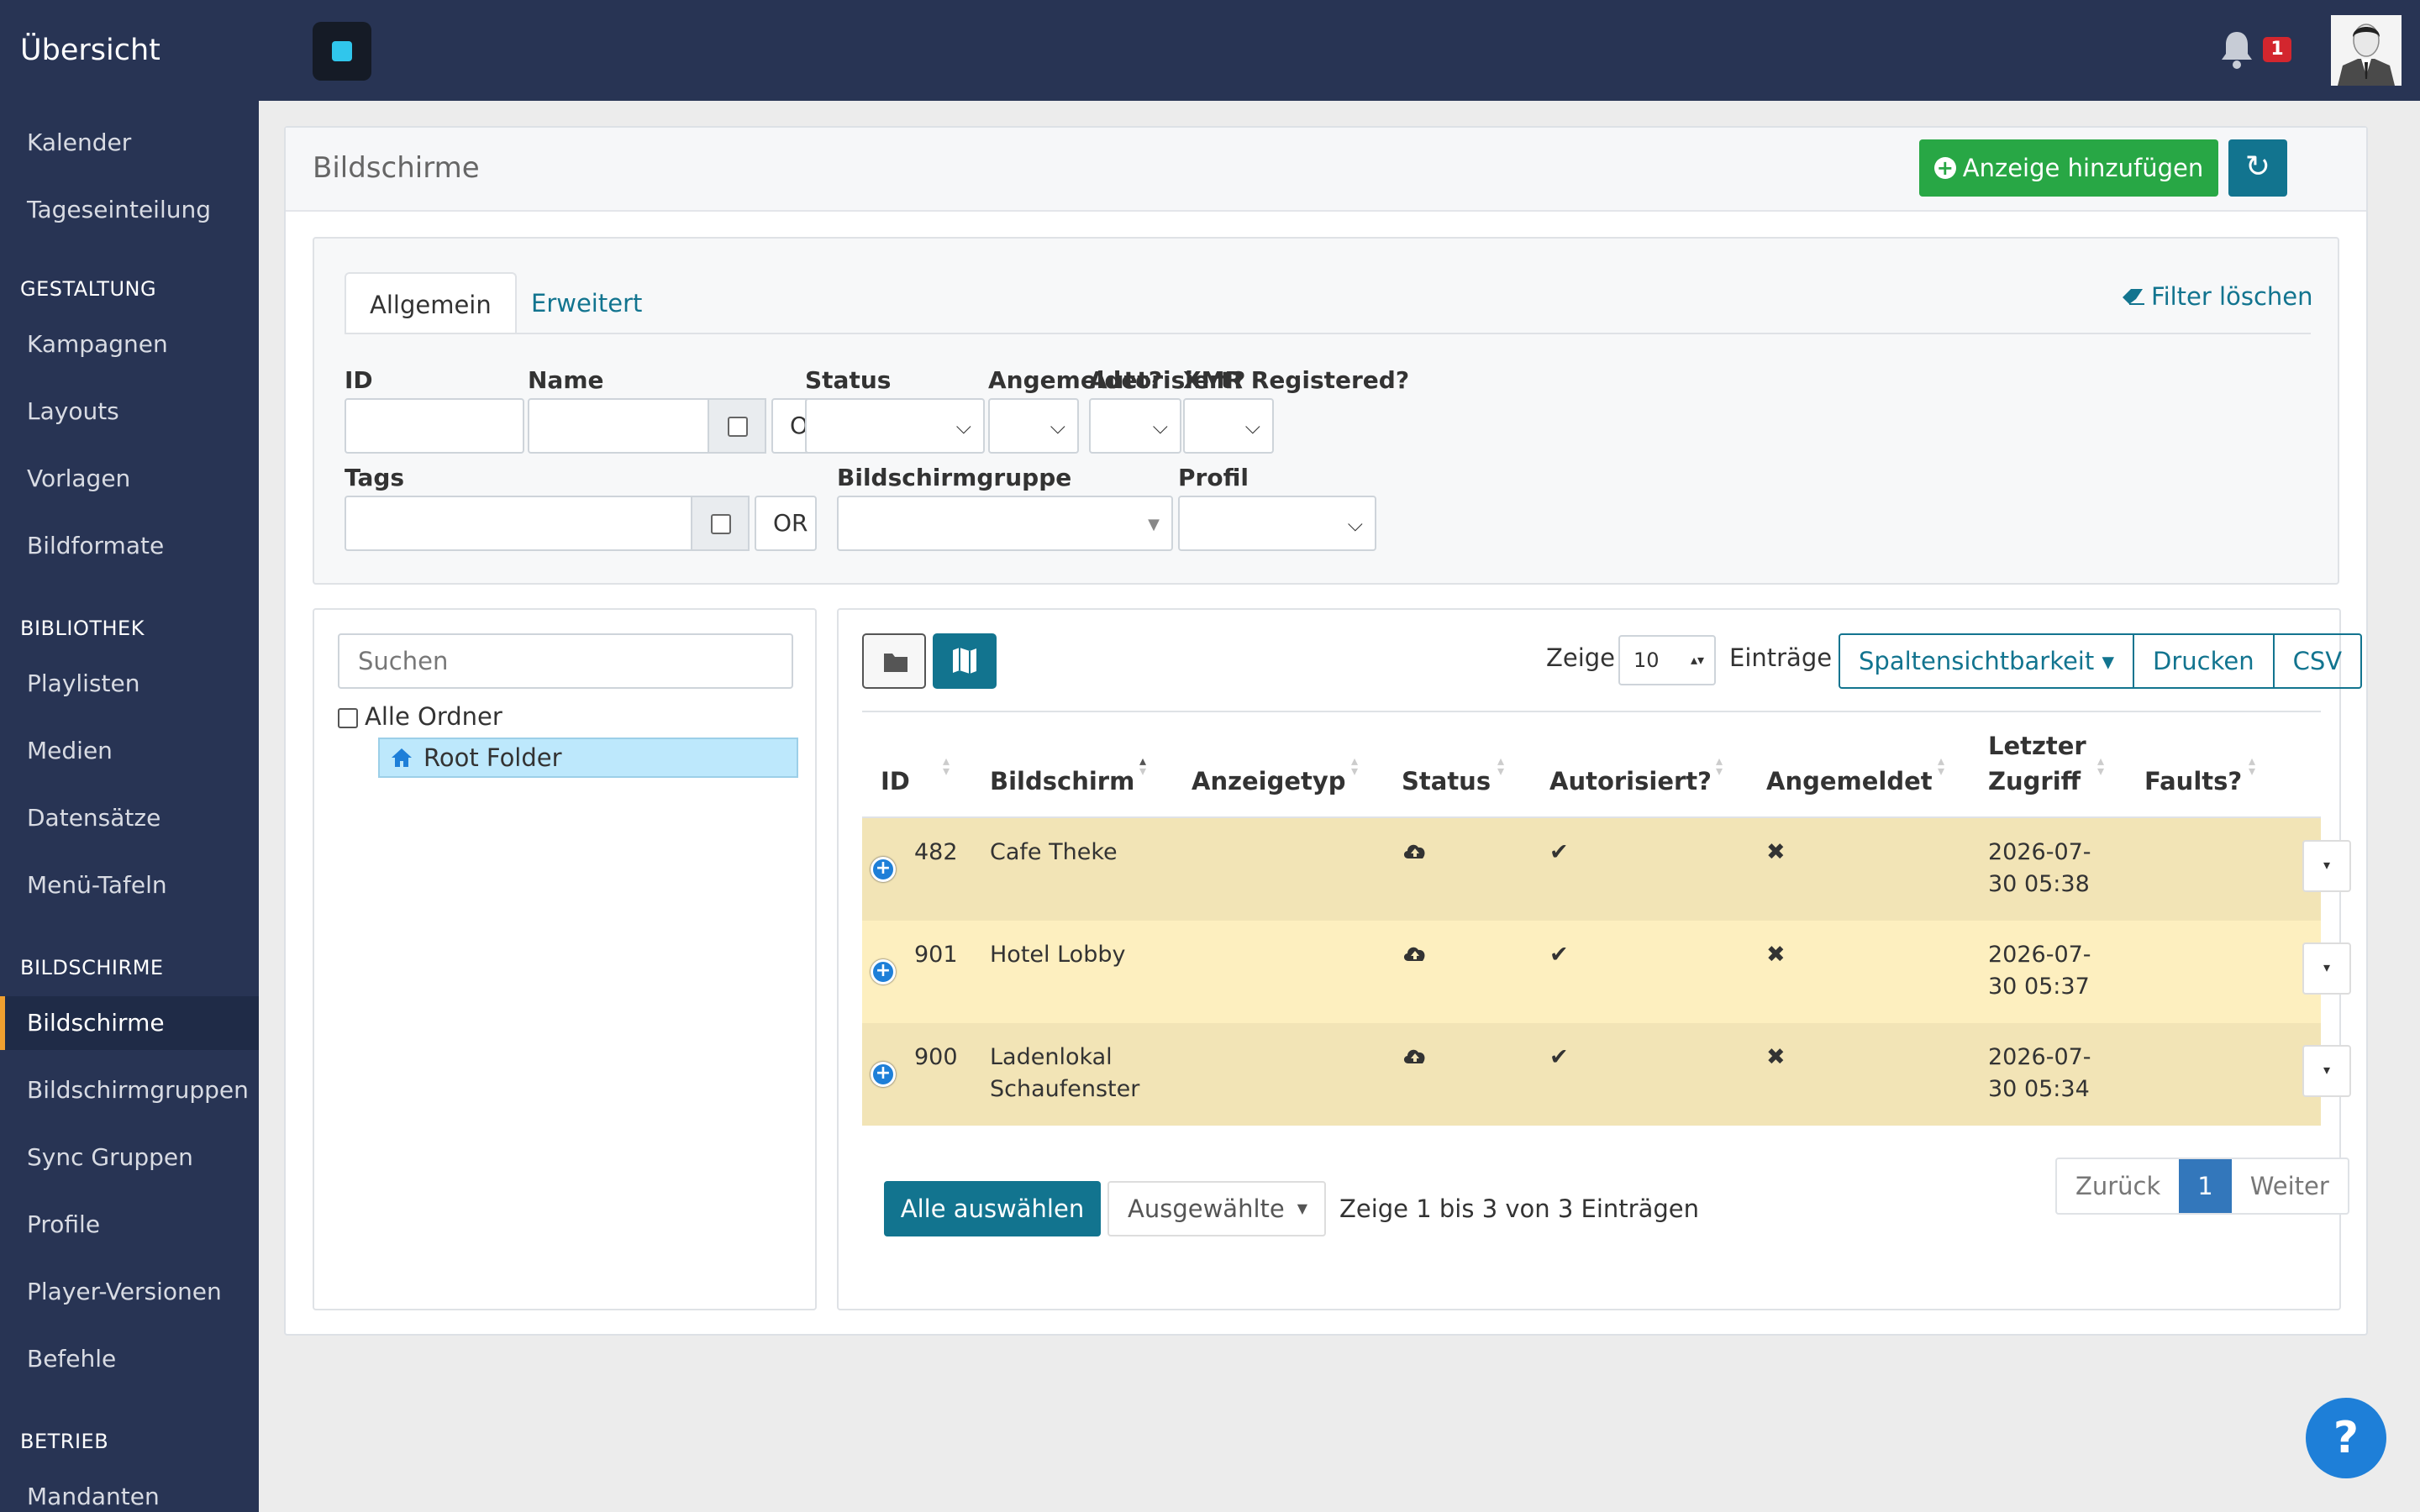 This screenshot has height=1512, width=2420. Describe the element at coordinates (2118, 1186) in the screenshot. I see `pagination-prev: Zurück` at that location.